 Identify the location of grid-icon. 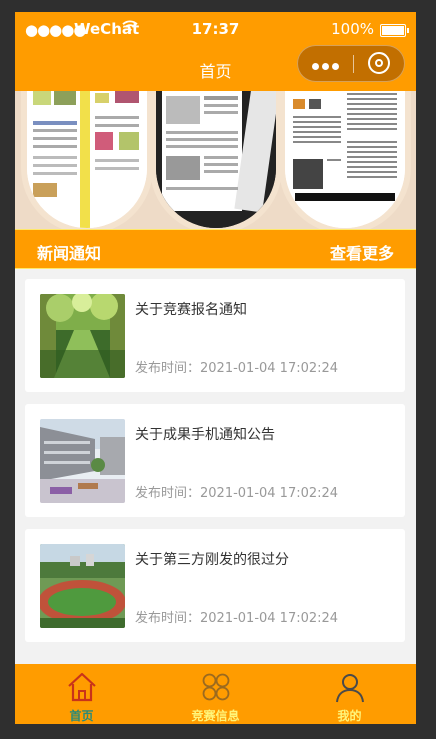
(216, 687).